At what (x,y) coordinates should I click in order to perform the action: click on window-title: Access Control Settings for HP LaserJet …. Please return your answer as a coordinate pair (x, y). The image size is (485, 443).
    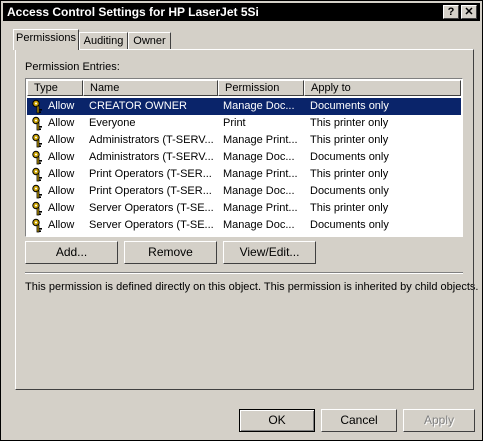
    Looking at the image, I should click on (133, 12).